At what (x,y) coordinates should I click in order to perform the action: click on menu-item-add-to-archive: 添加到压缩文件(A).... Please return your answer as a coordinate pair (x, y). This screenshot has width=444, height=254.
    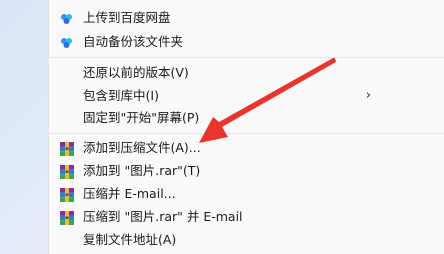
    Looking at the image, I should click on (246, 148).